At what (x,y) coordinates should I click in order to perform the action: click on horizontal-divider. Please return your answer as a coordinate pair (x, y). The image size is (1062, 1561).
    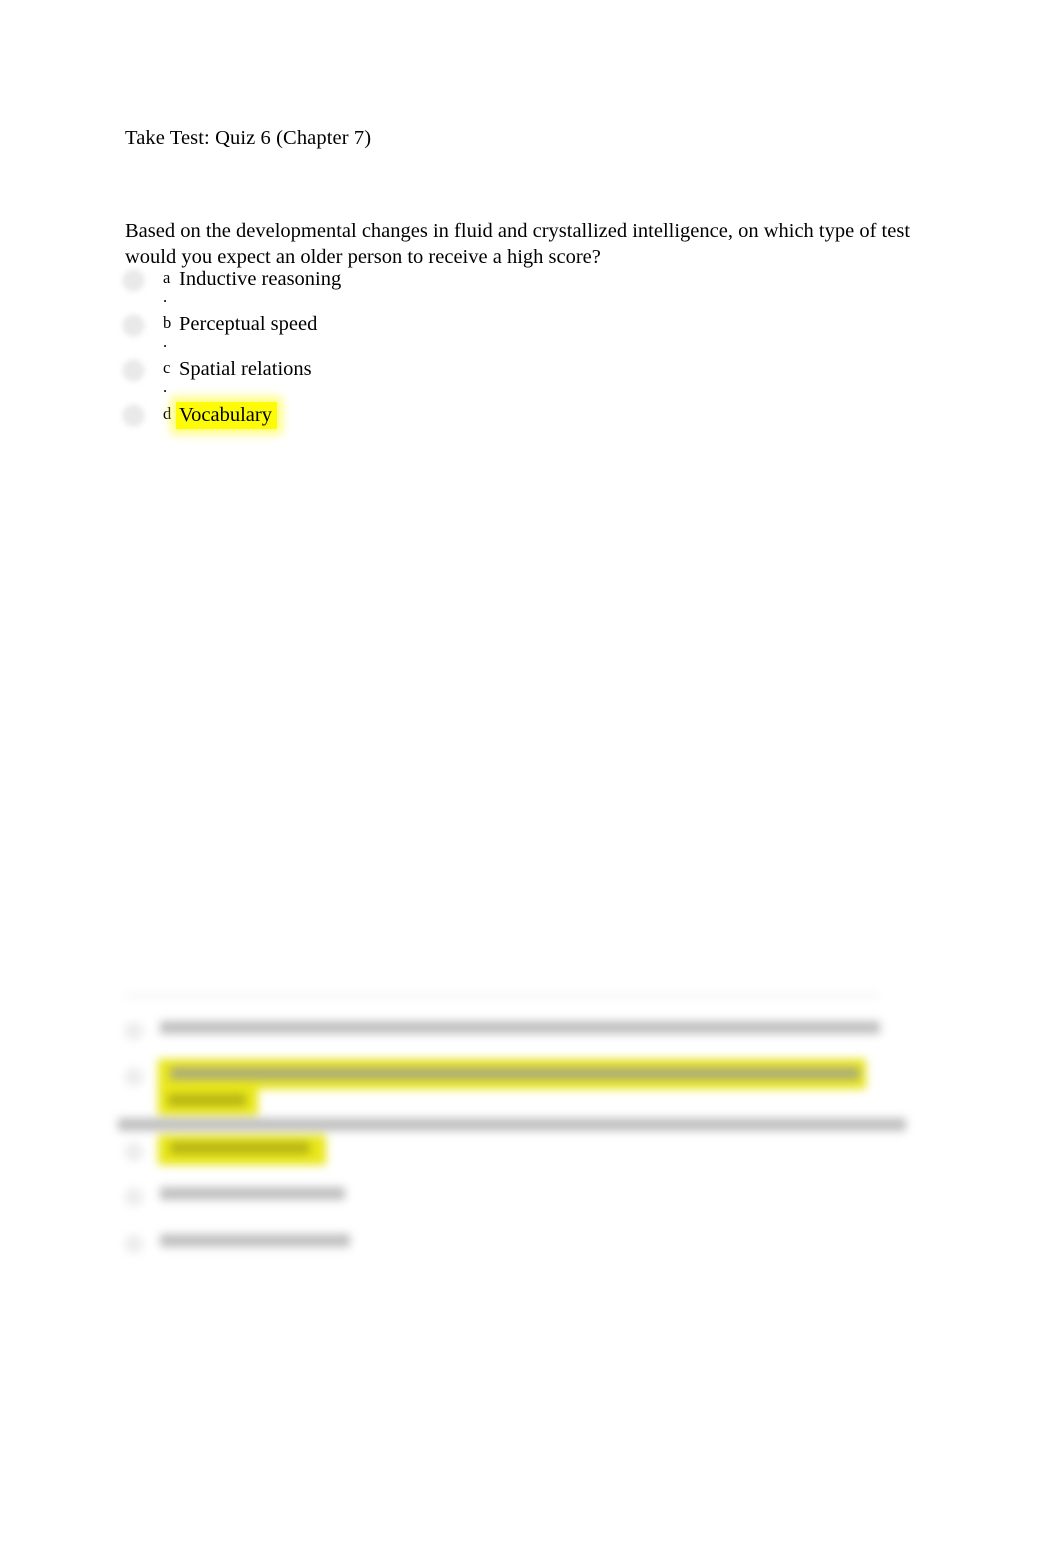
    Looking at the image, I should click on (501, 995).